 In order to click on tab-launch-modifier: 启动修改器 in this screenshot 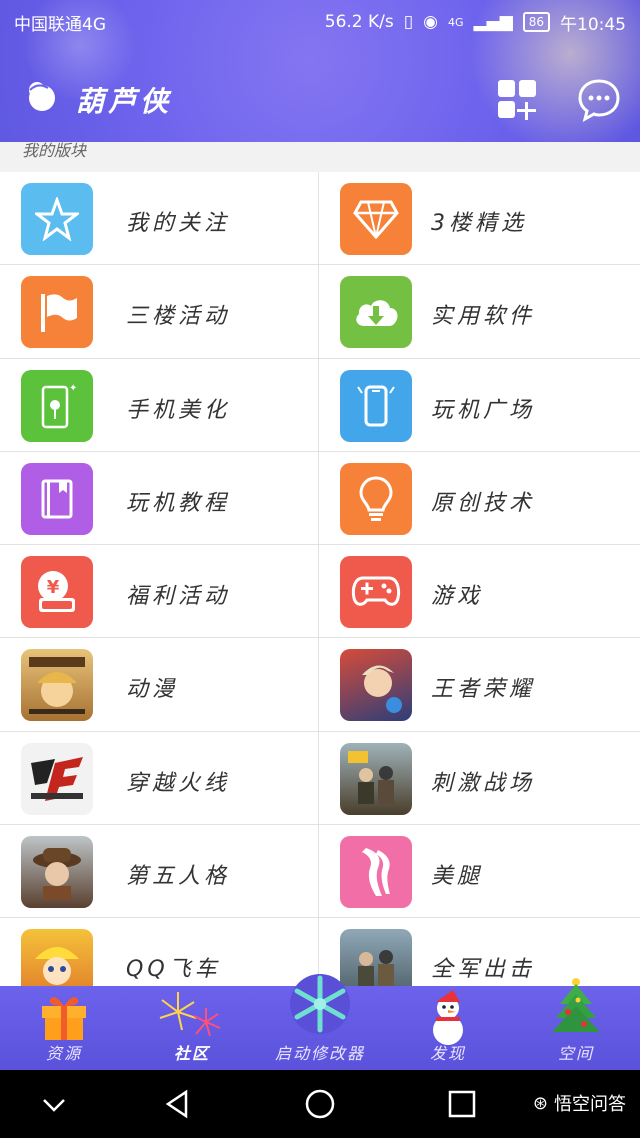, I will do `click(320, 1022)`.